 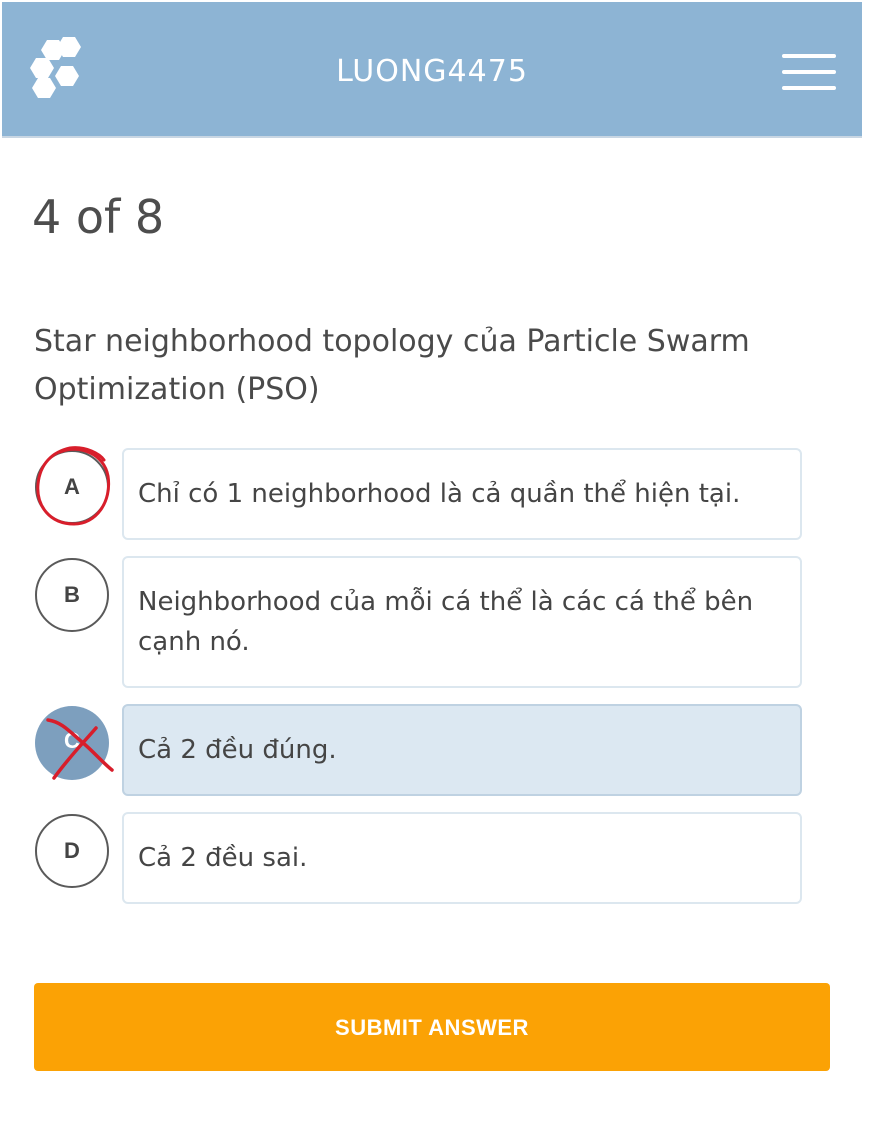 What do you see at coordinates (72, 487) in the screenshot?
I see `option-letter-a: A` at bounding box center [72, 487].